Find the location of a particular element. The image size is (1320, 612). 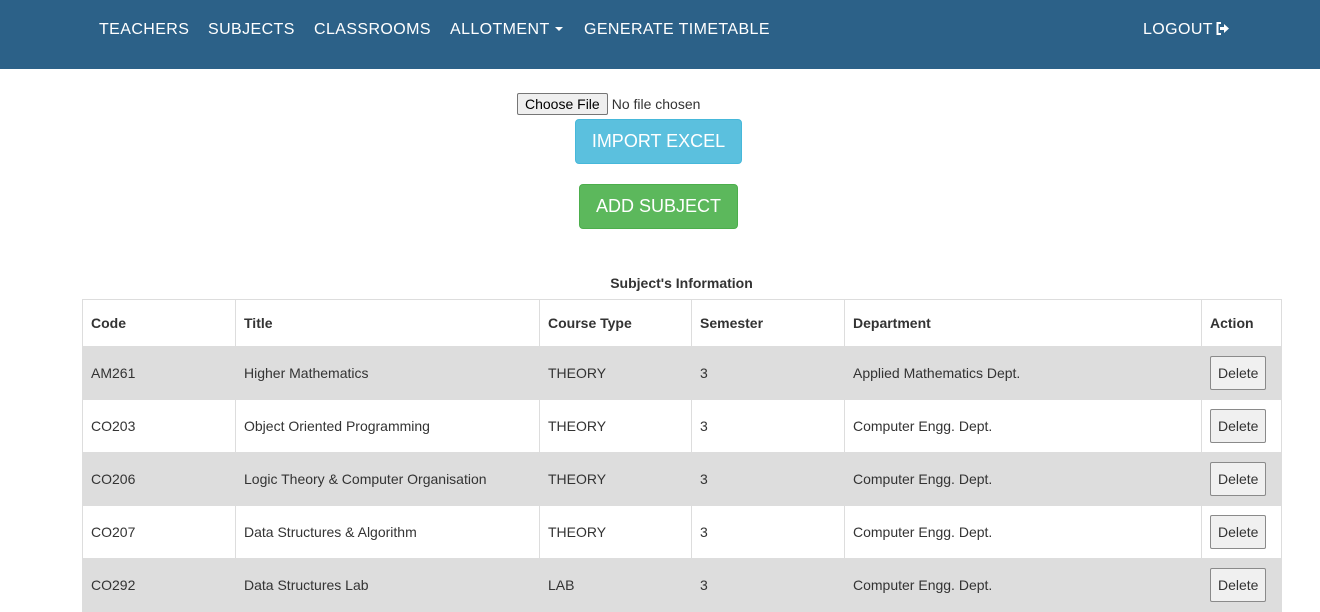

cell-department: Applied Mathematics Dept. is located at coordinates (1023, 373).